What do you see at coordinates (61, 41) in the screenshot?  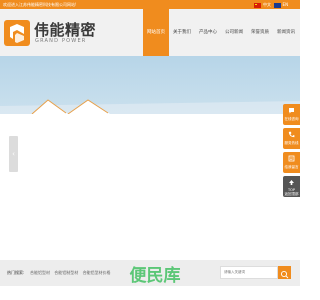 I see `brand-name-en: GRAND POWER` at bounding box center [61, 41].